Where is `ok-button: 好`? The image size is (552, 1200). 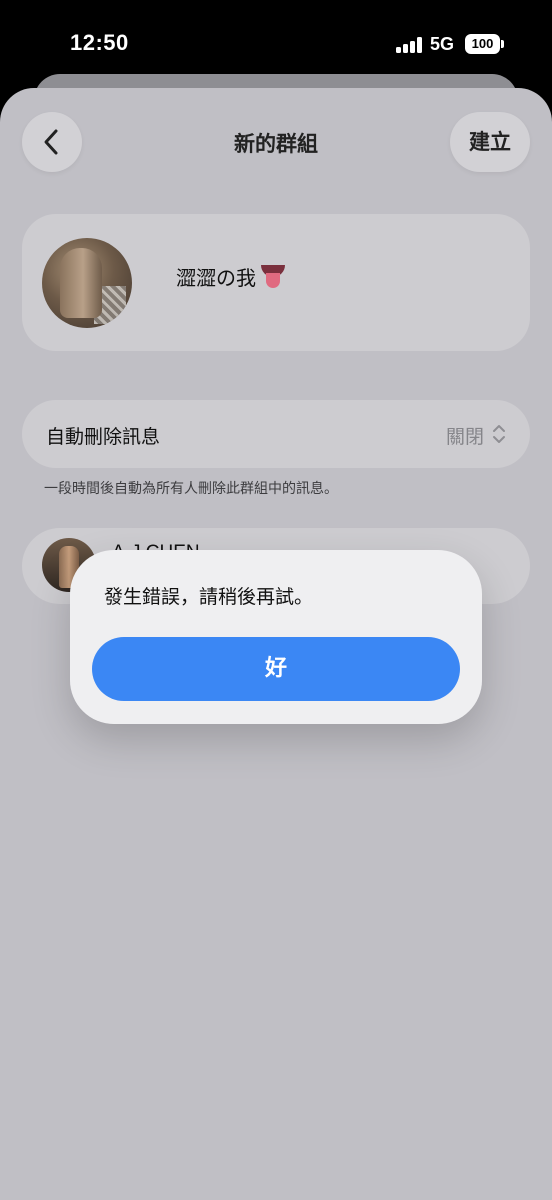 ok-button: 好 is located at coordinates (276, 669).